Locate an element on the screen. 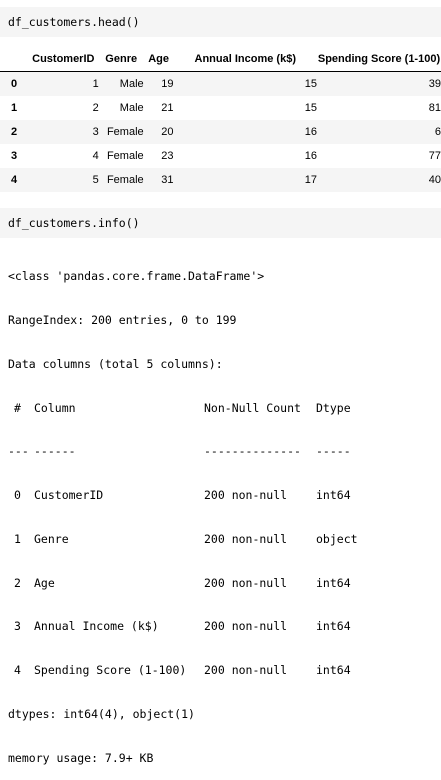  header-dtype: Dtype is located at coordinates (333, 407).